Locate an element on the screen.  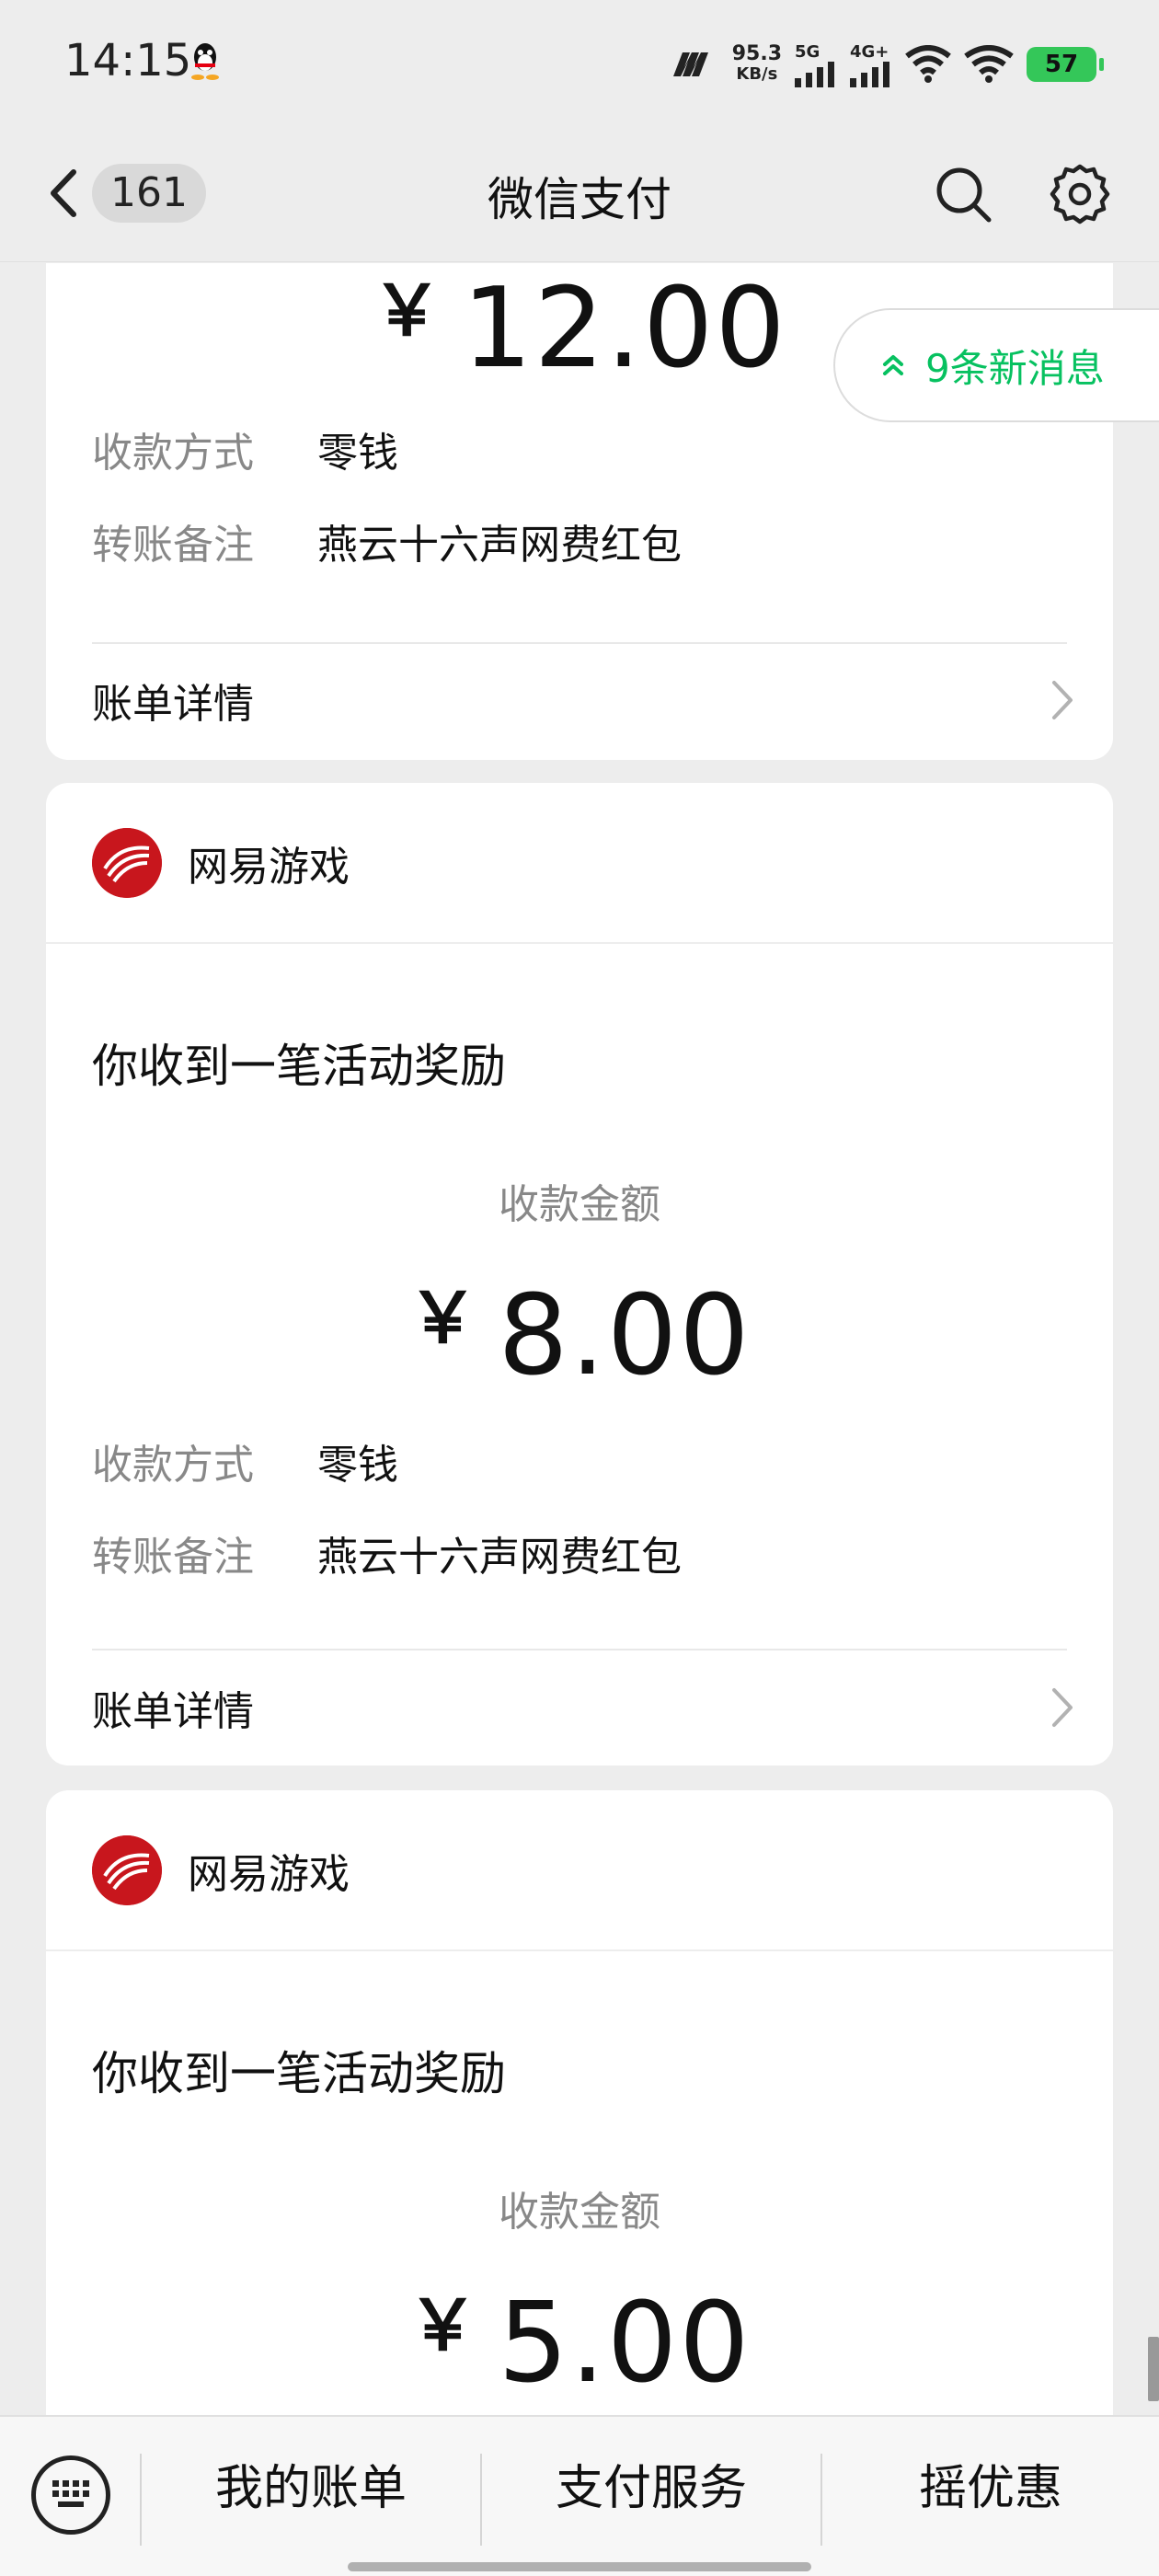
amount-value: 5.00 is located at coordinates (625, 2344).